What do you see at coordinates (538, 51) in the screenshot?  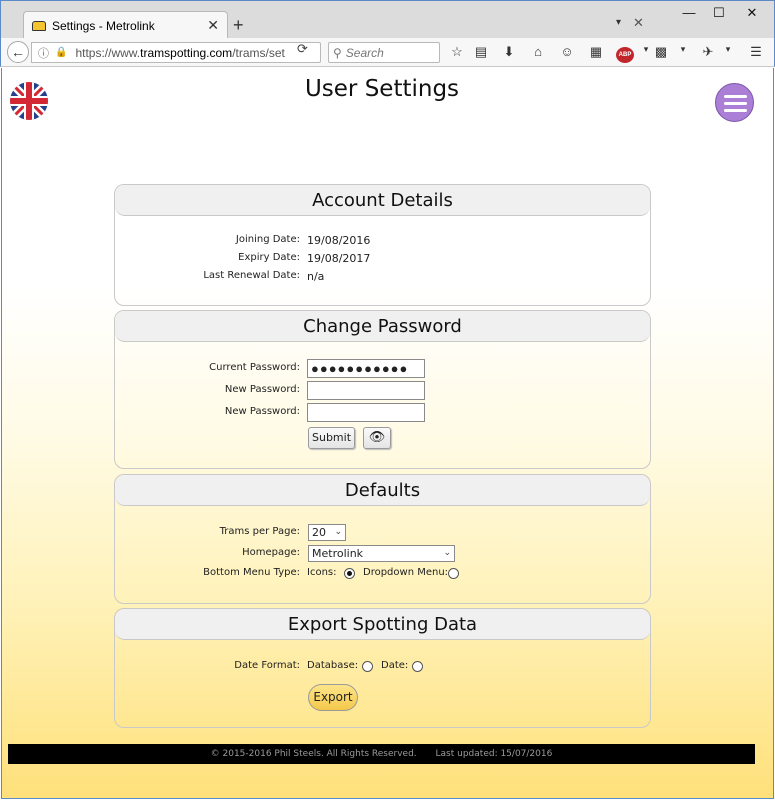 I see `home-icon: ⌂` at bounding box center [538, 51].